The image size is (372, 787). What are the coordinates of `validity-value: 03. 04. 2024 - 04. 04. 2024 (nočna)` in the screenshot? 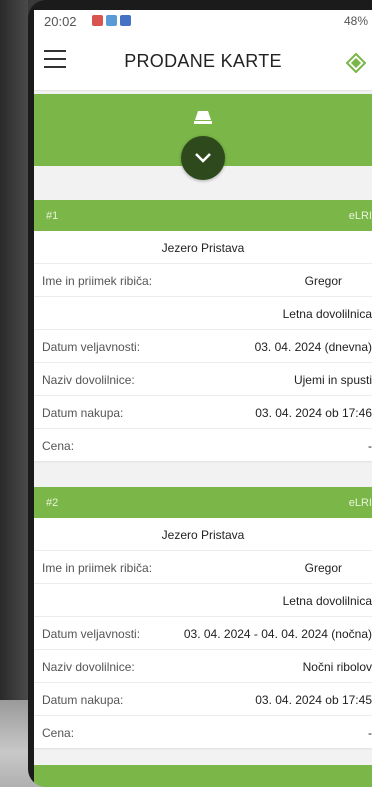 It's located at (277, 634).